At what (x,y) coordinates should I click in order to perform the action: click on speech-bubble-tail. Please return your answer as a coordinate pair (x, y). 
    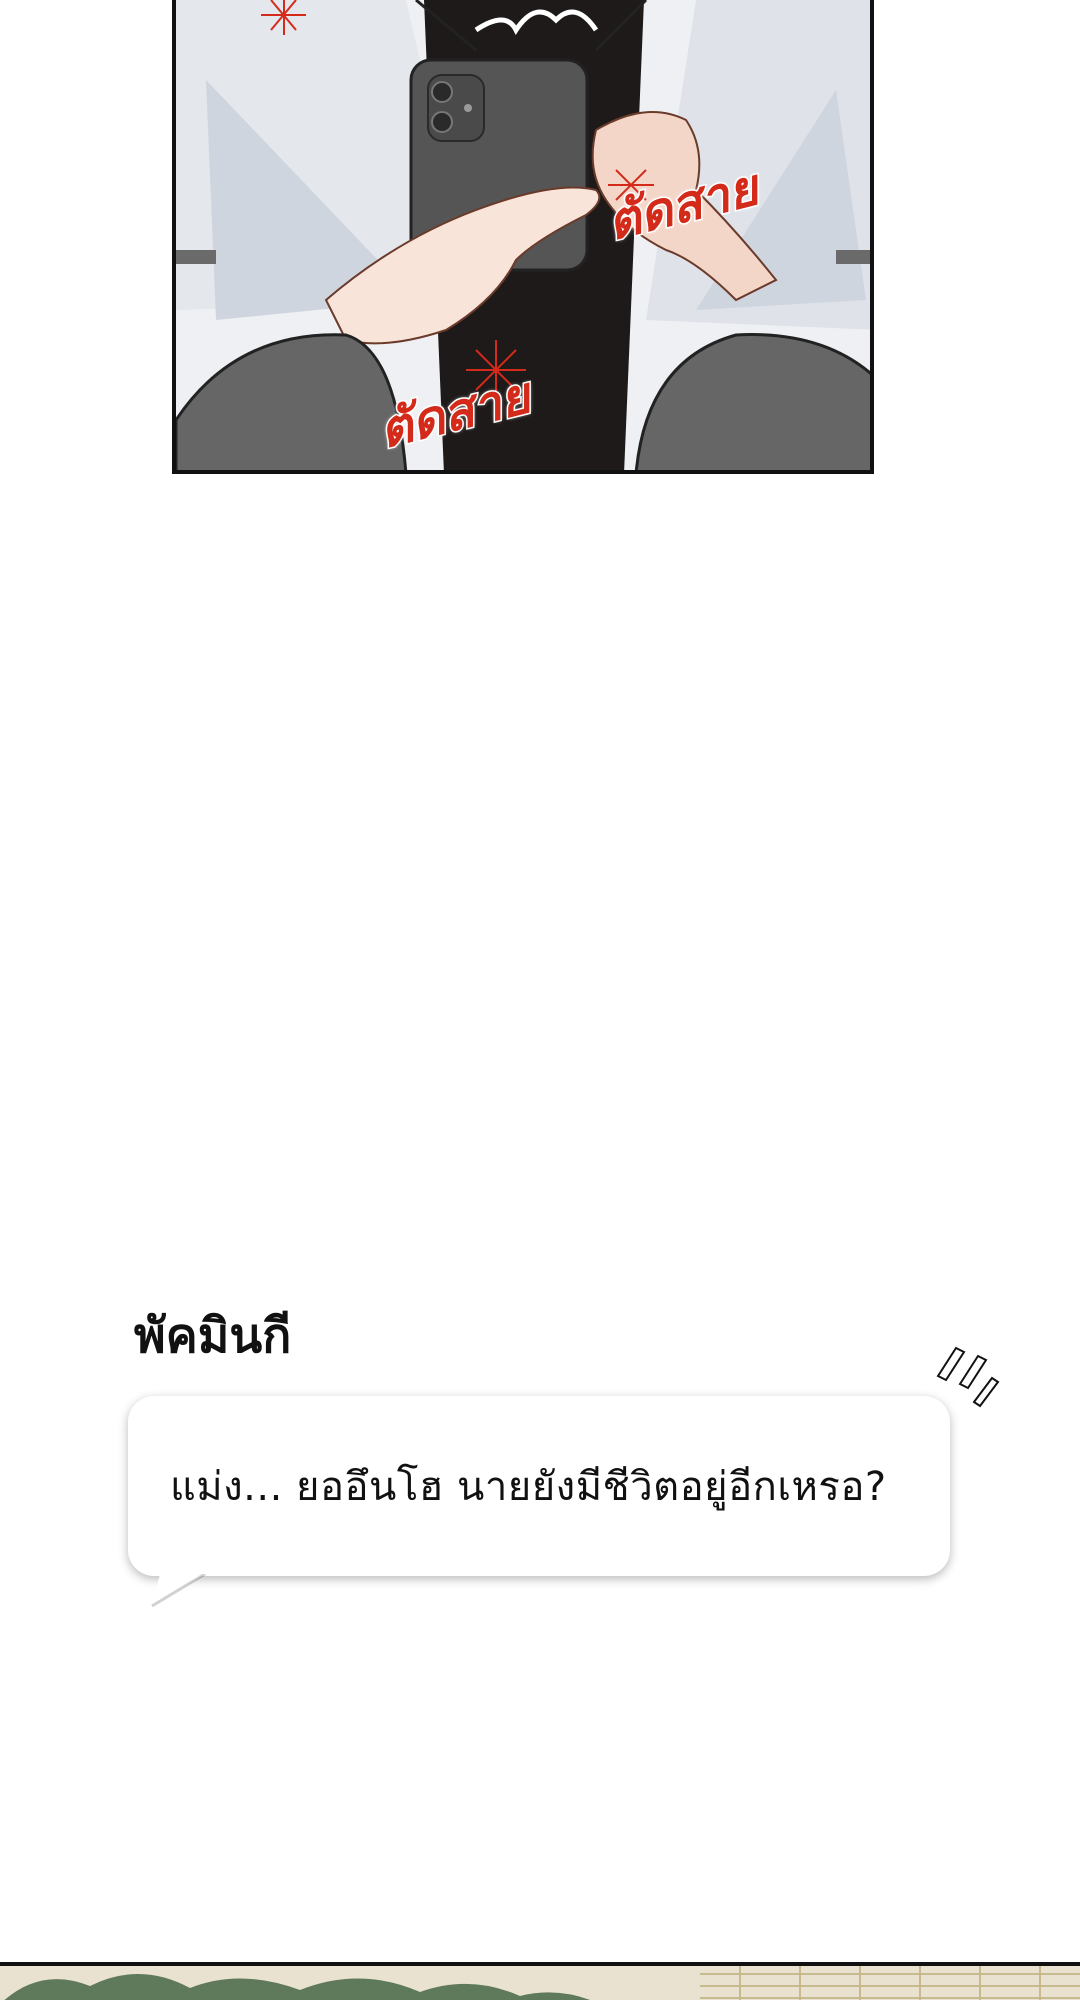
    Looking at the image, I should click on (178, 1591).